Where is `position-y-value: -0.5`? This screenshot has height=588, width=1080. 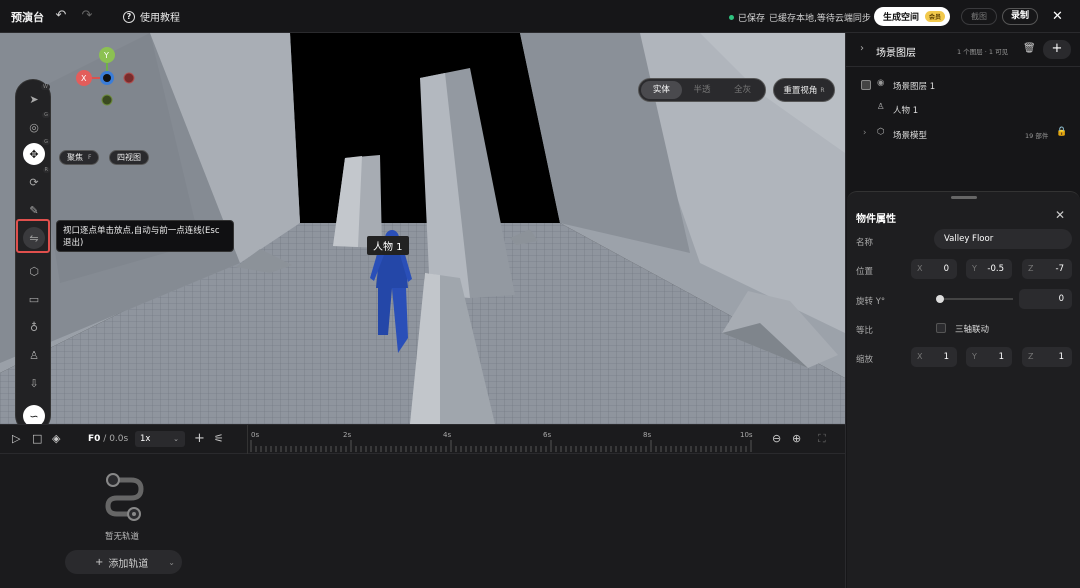 position-y-value: -0.5 is located at coordinates (995, 269).